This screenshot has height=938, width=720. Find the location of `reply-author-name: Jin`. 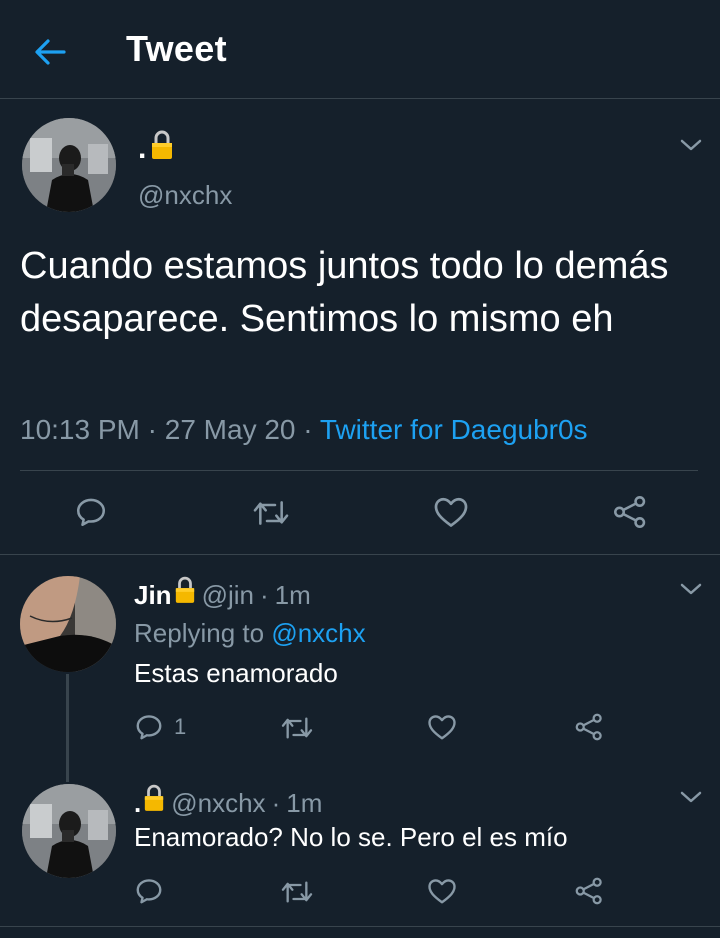

reply-author-name: Jin is located at coordinates (153, 595).